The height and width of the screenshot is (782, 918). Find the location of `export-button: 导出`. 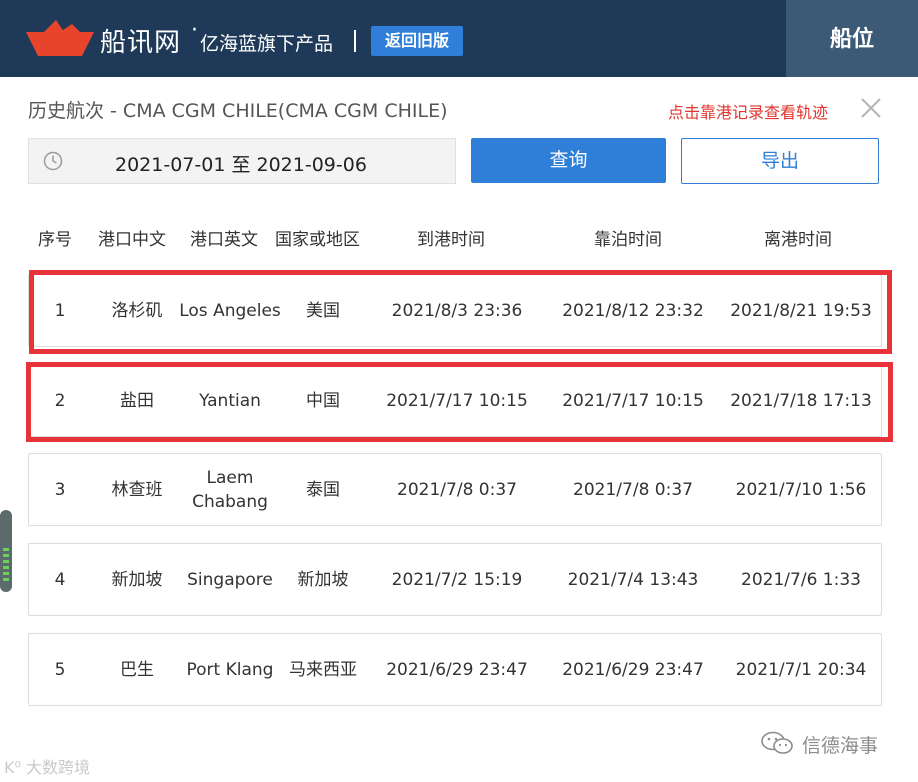

export-button: 导出 is located at coordinates (780, 161).